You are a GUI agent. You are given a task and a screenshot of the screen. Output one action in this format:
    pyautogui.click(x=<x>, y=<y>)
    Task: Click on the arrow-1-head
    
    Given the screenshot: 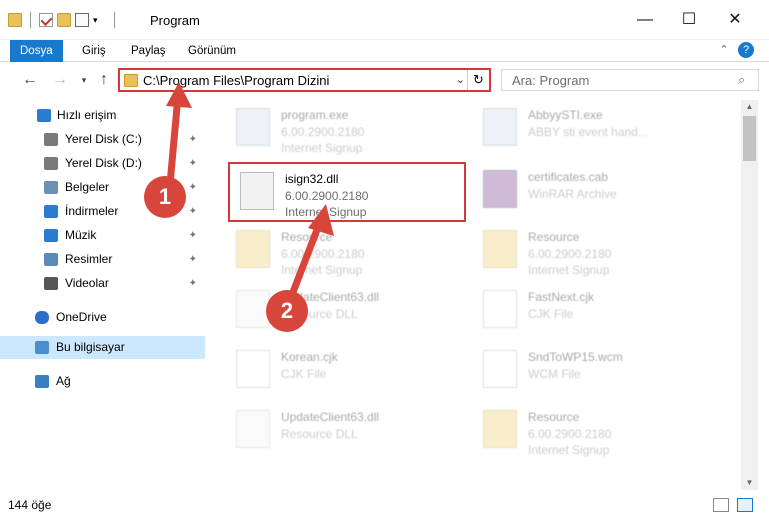 What is the action you would take?
    pyautogui.click(x=179, y=95)
    